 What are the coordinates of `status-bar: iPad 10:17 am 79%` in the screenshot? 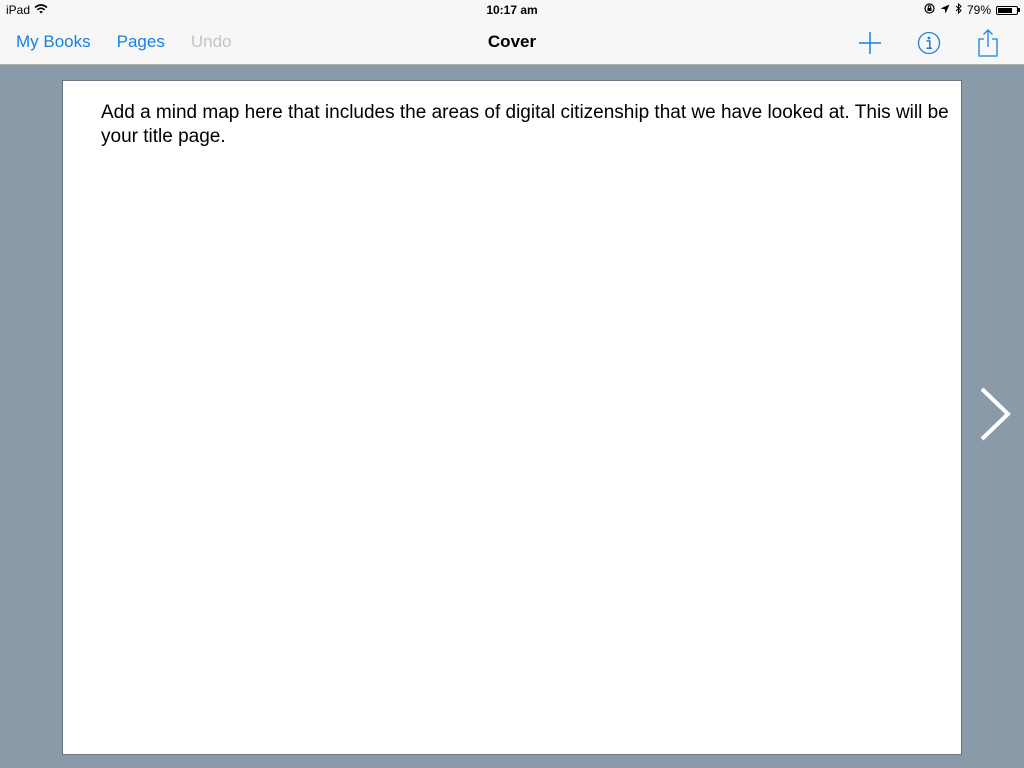 It's located at (512, 10).